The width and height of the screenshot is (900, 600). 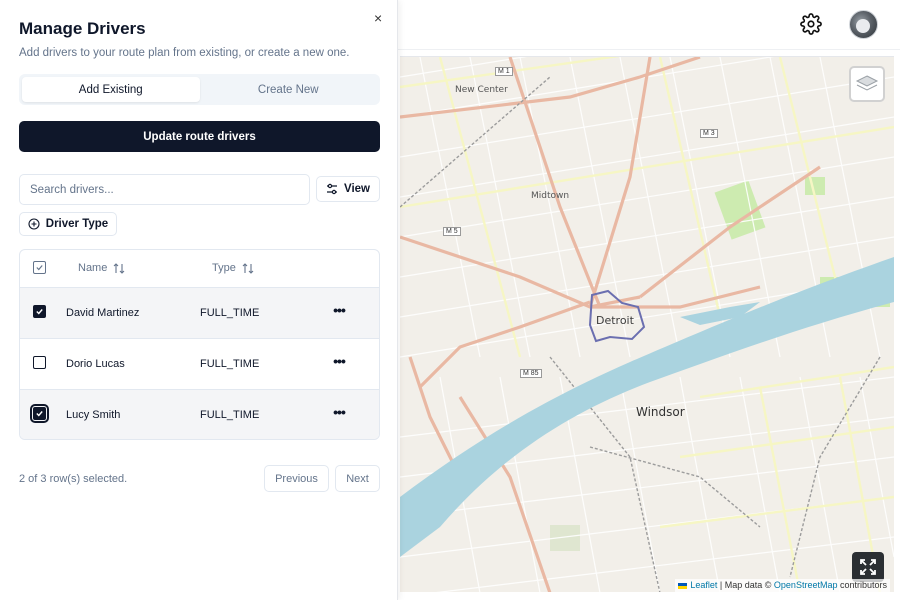 What do you see at coordinates (806, 585) in the screenshot?
I see `osm-link: OpenStreetMap` at bounding box center [806, 585].